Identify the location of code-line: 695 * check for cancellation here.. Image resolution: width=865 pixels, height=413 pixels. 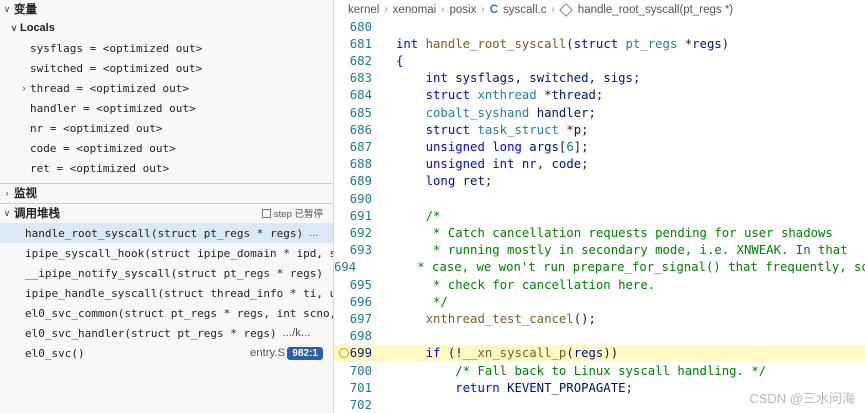
(599, 284).